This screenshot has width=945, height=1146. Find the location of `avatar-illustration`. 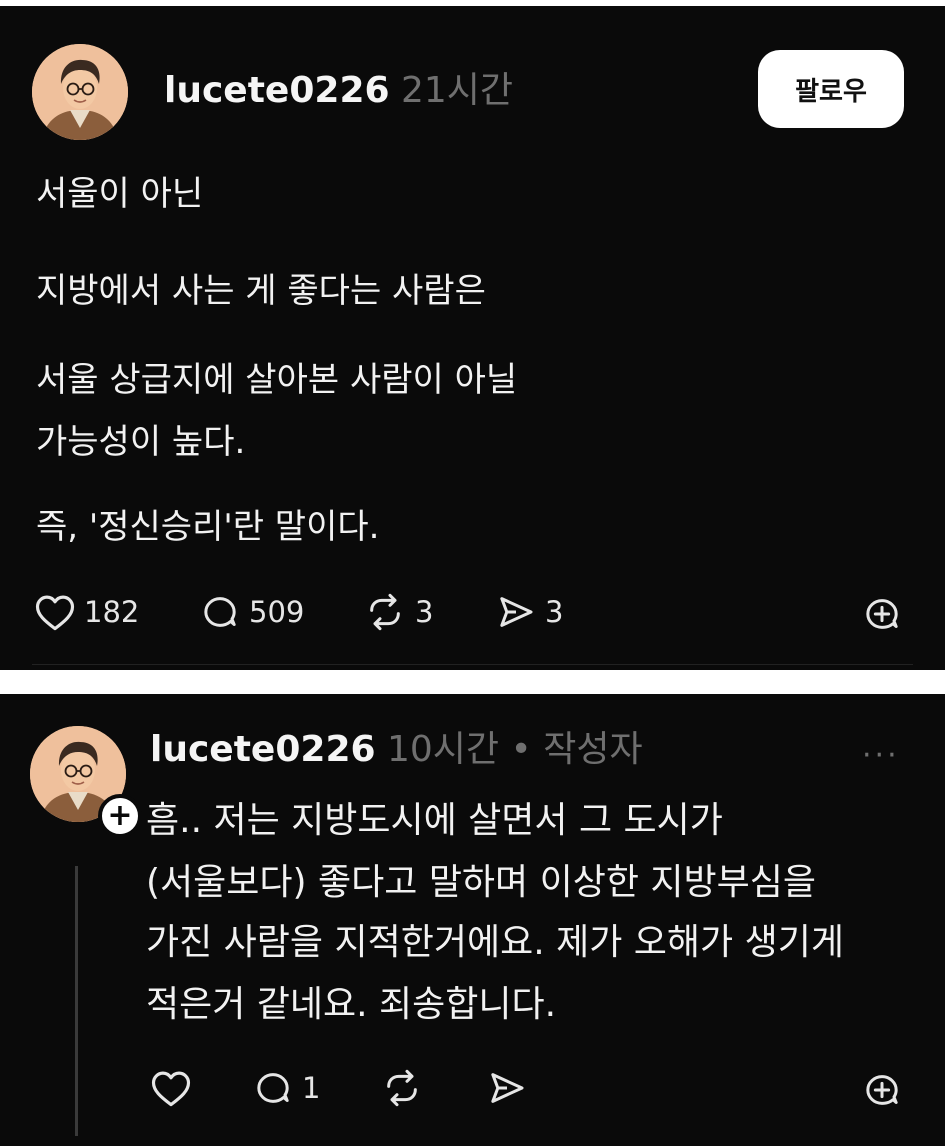

avatar-illustration is located at coordinates (80, 92).